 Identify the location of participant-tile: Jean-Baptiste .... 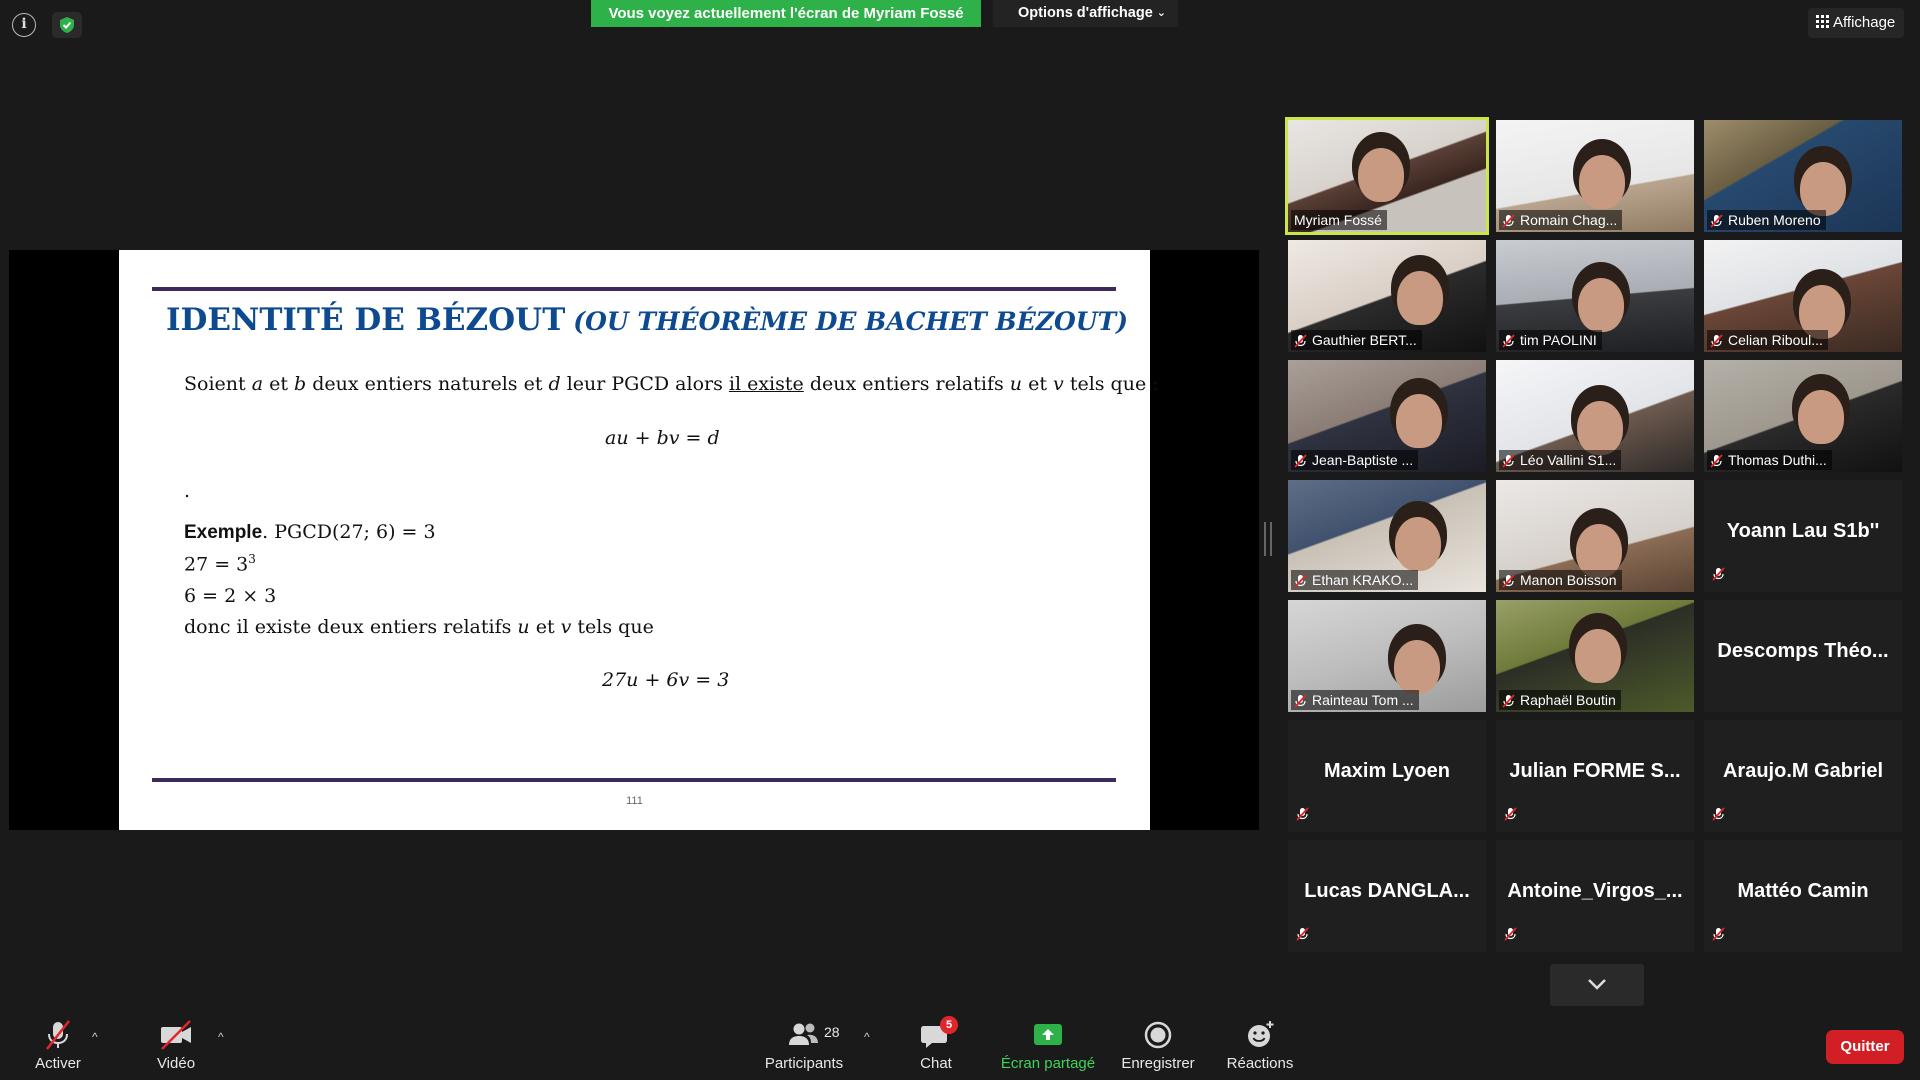
(1387, 416).